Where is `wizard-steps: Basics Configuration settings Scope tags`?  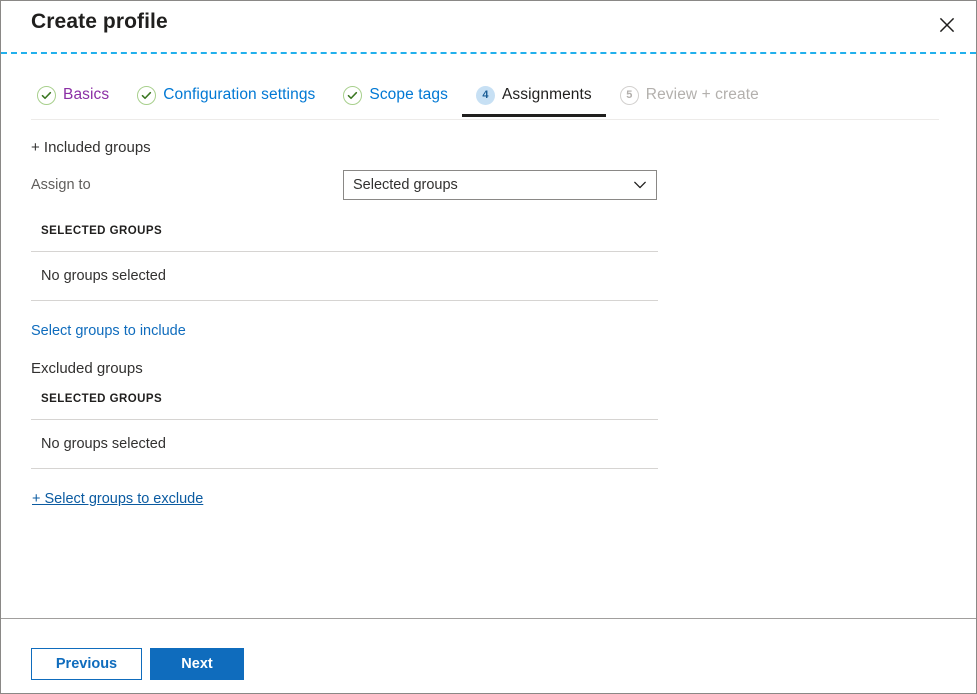 wizard-steps: Basics Configuration settings Scope tags is located at coordinates (488, 102).